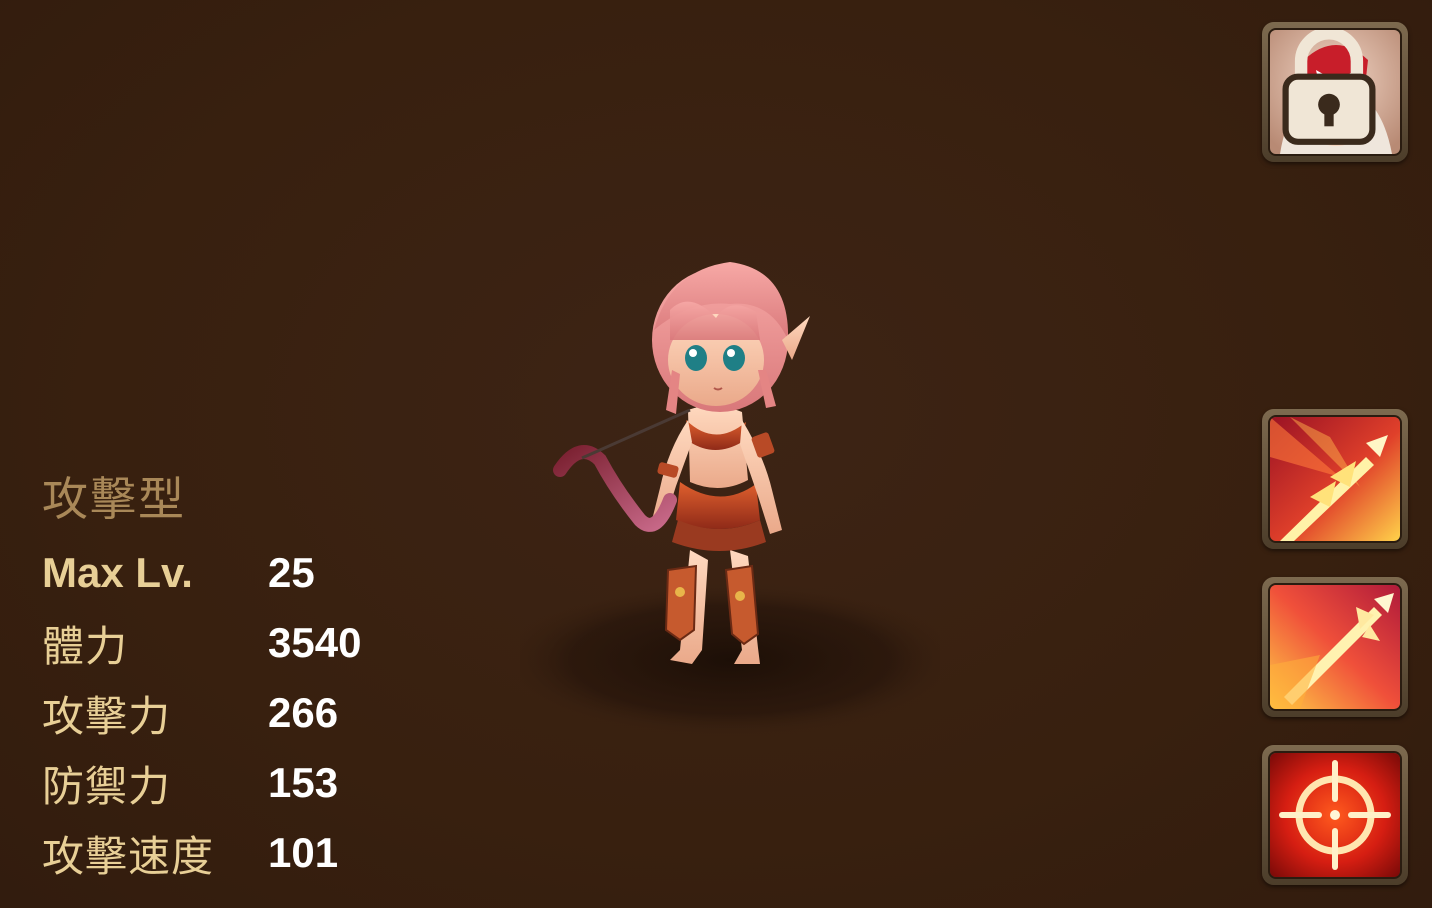 The height and width of the screenshot is (908, 1432). I want to click on skill-2-button, so click(1335, 647).